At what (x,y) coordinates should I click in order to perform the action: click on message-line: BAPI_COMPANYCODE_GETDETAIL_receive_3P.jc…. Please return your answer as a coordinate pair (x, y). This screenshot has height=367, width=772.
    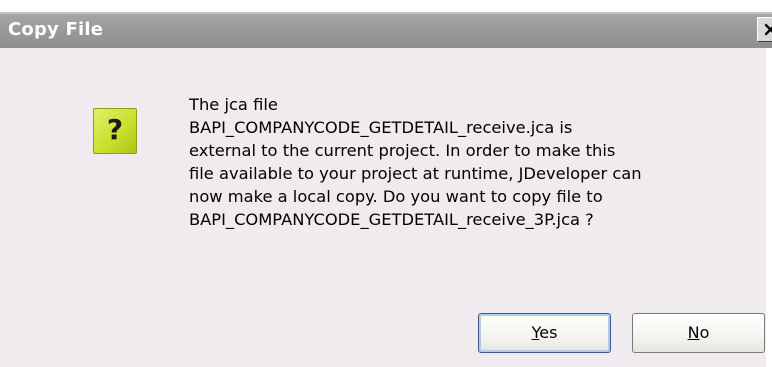
    Looking at the image, I should click on (391, 219).